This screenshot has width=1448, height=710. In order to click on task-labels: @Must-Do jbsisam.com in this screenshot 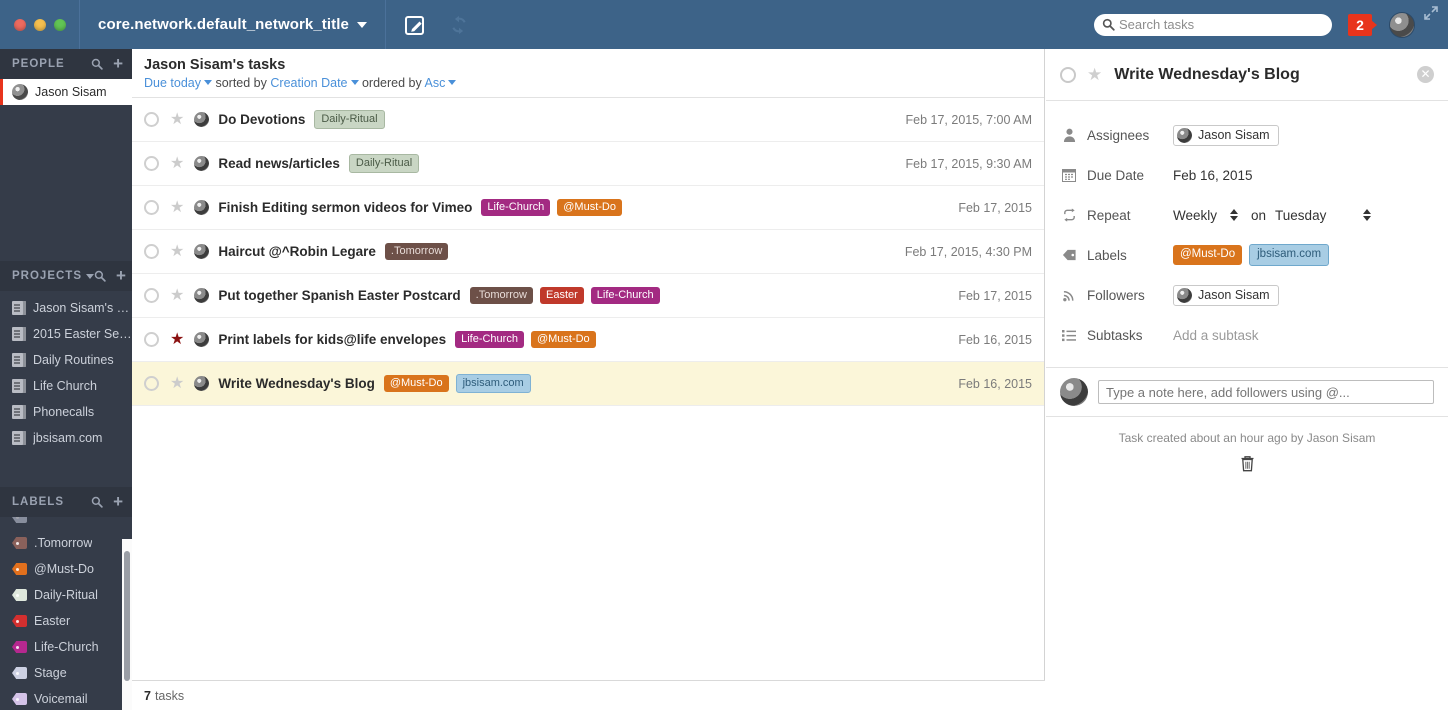, I will do `click(457, 383)`.